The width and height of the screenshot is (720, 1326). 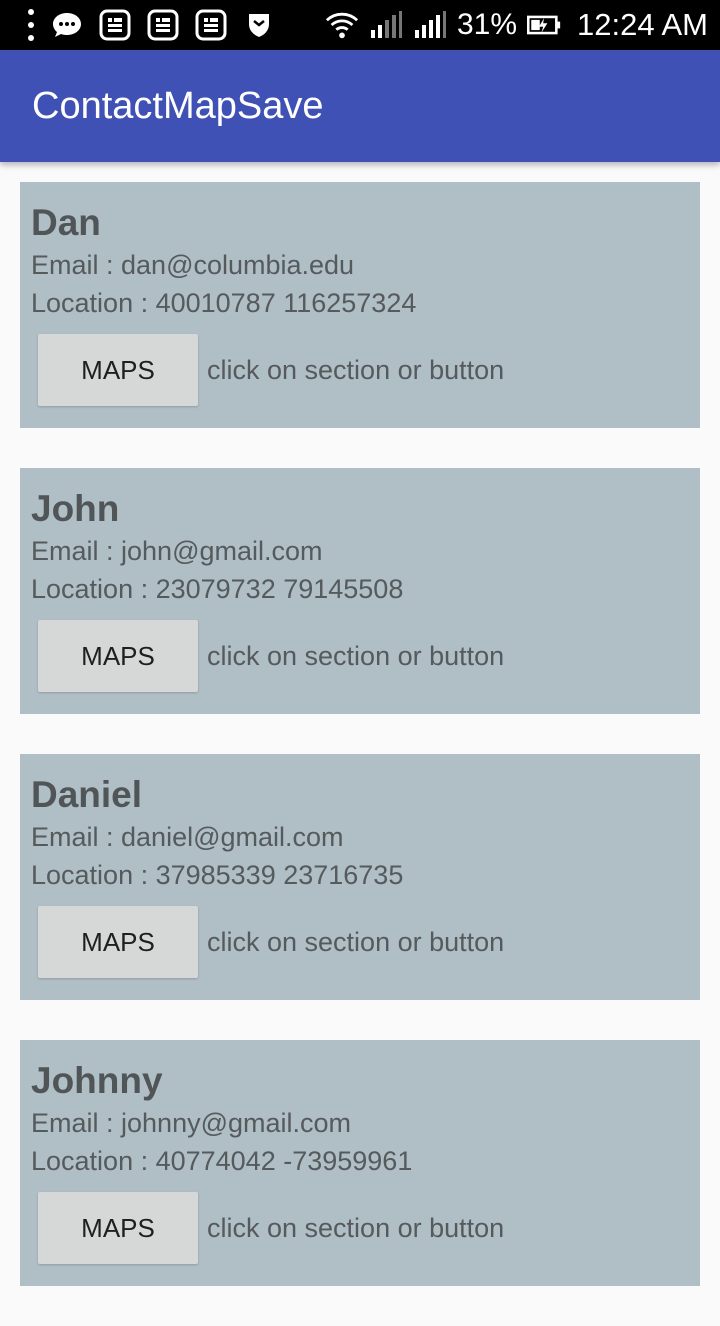 I want to click on message-icon, so click(x=67, y=25).